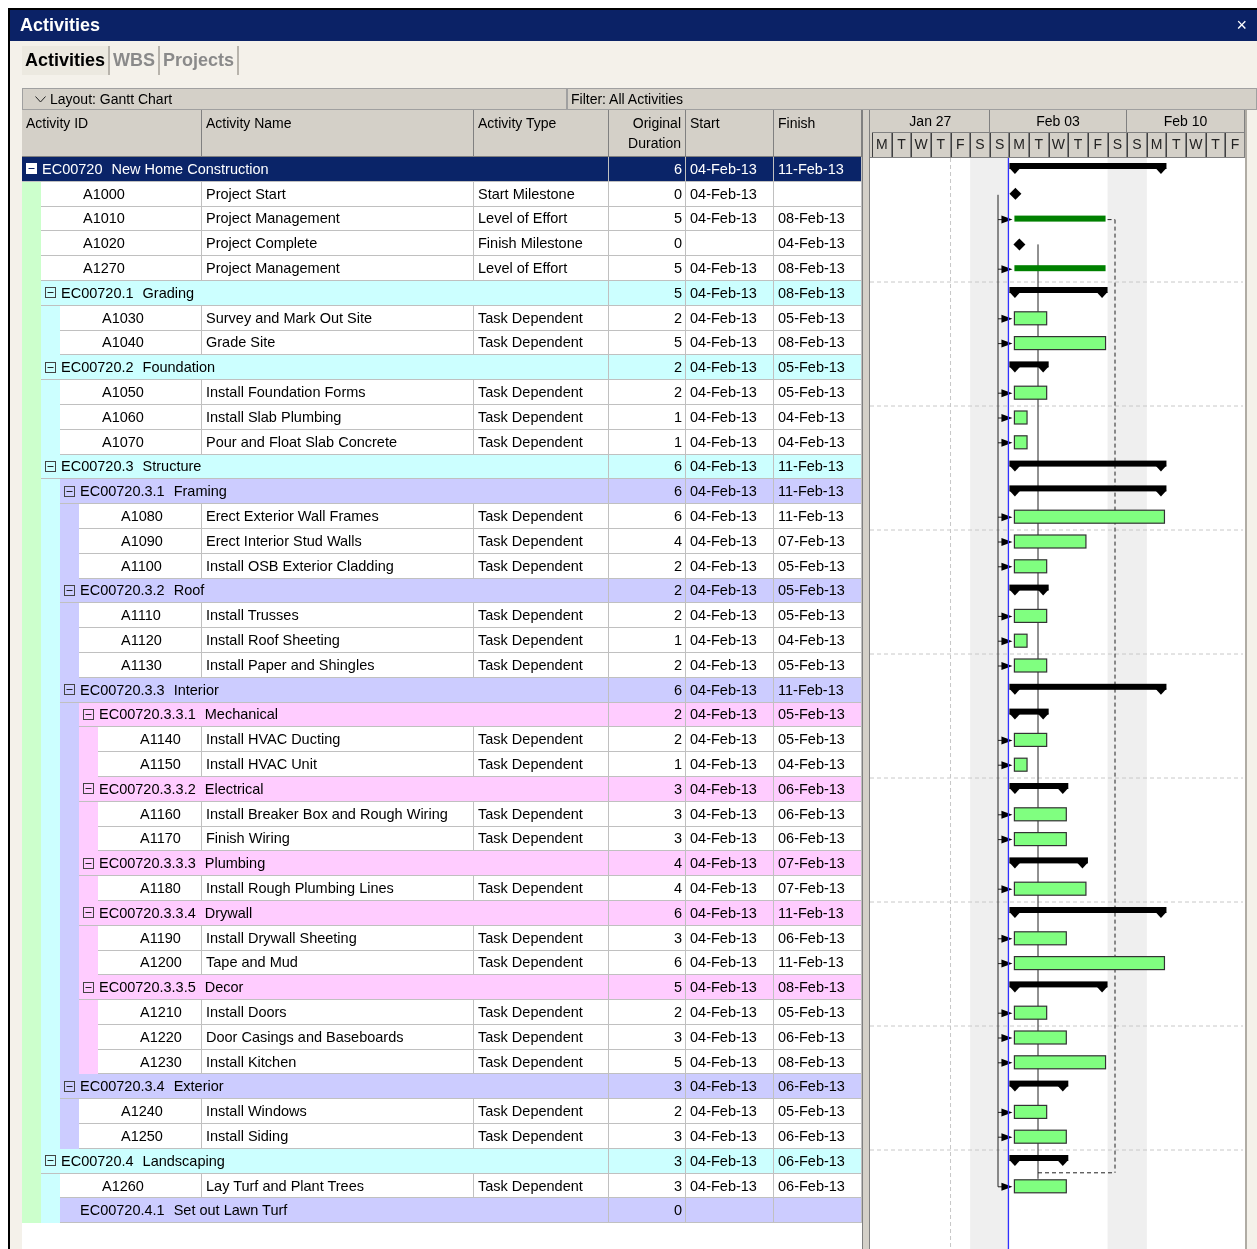 The image size is (1257, 1249). I want to click on wbs-row: EC00720.3.3.1 Mechanical 2 04-Feb-13 05-Feb-13, so click(442, 715).